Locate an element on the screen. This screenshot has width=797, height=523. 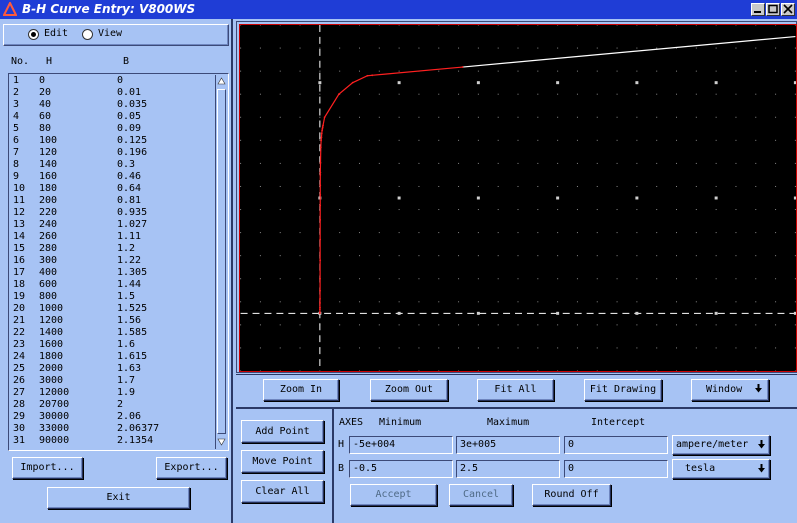
window-dropdown: Window is located at coordinates (730, 390).